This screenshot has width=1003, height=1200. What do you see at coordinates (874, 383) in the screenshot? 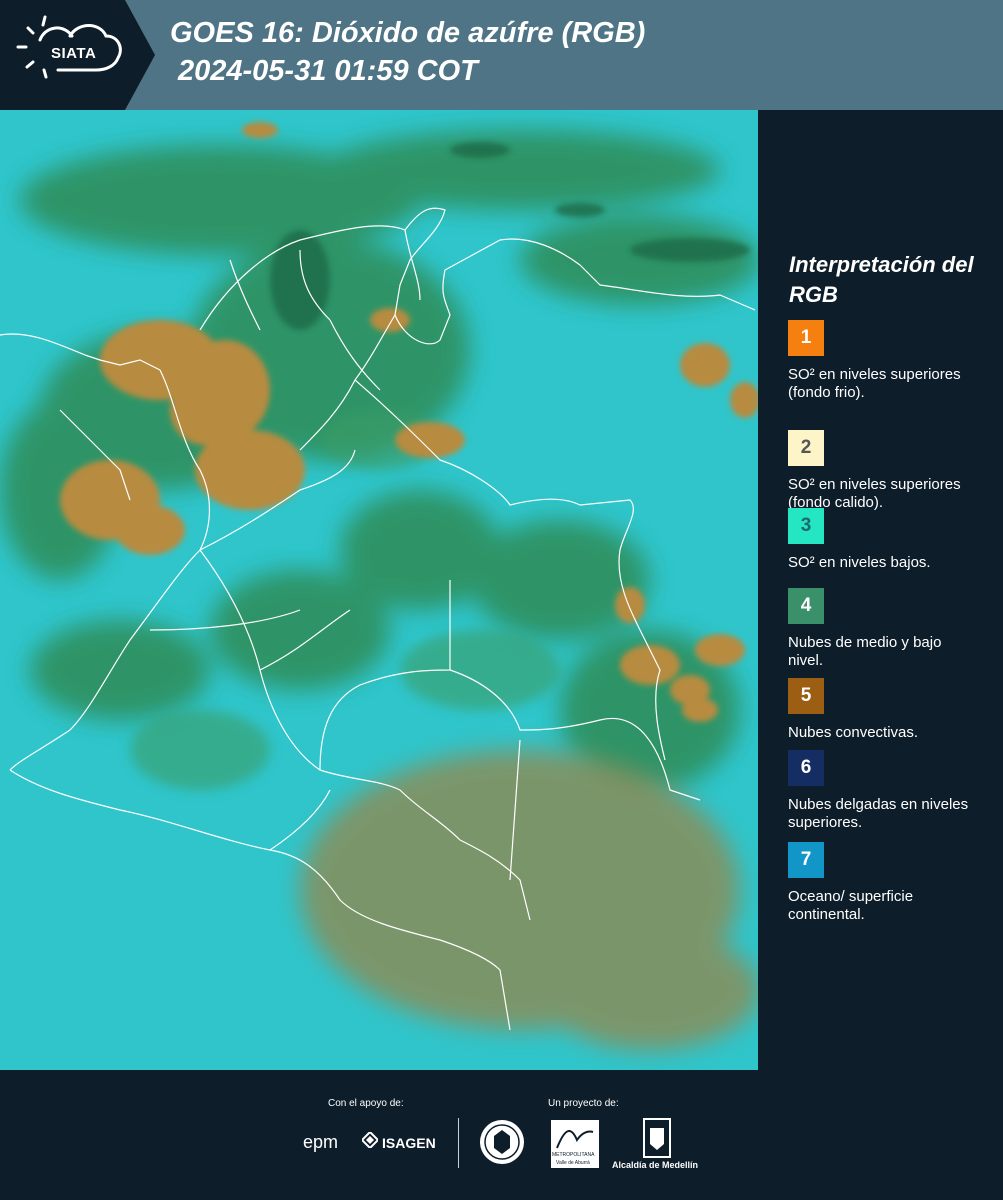
I see `legend-label: SO² en niveles superiores (fondo frio).` at bounding box center [874, 383].